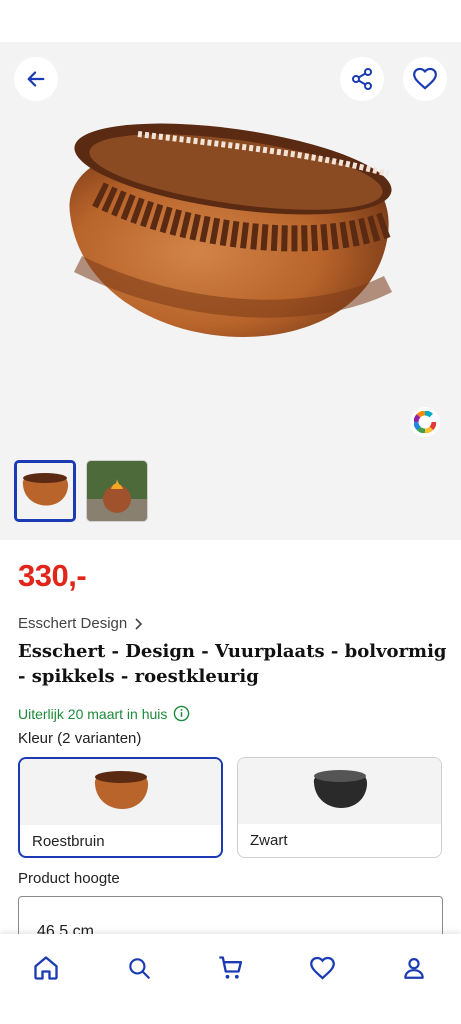 This screenshot has height=1024, width=461. I want to click on black-bowl-icon, so click(340, 789).